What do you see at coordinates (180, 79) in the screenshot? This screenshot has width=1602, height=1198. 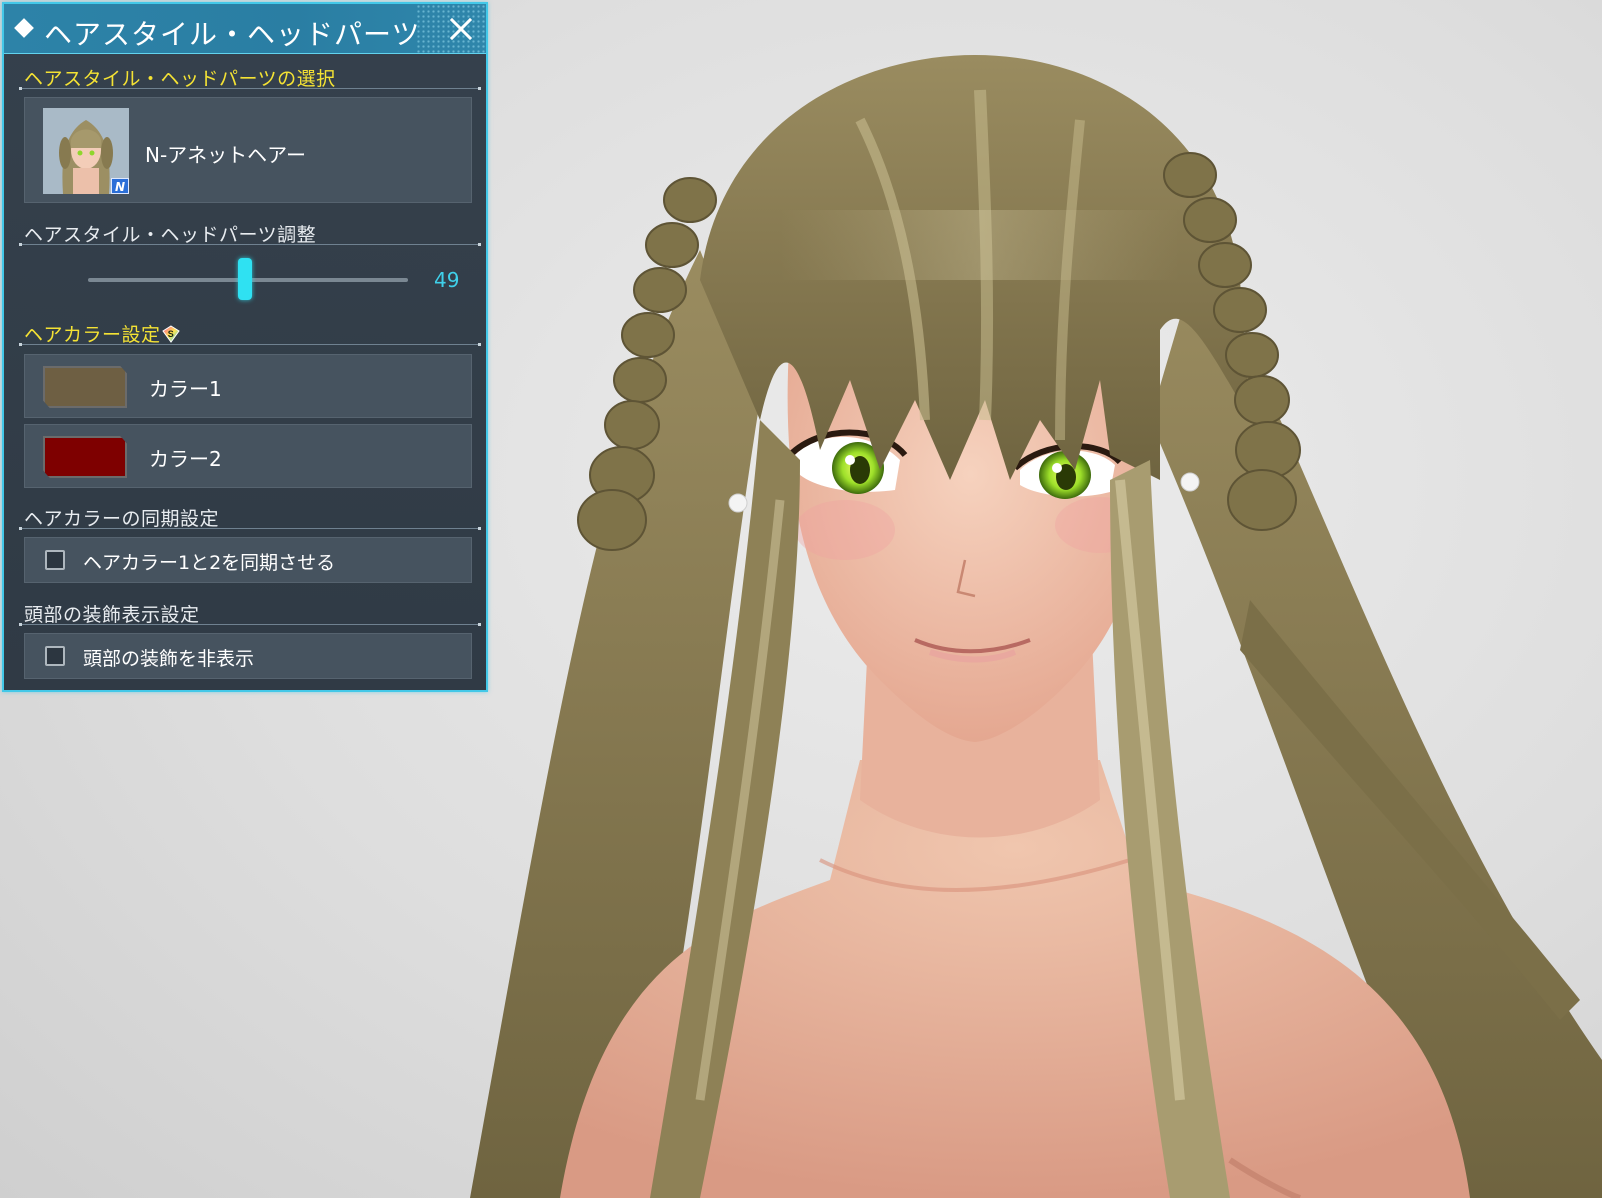 I see `hair-select-section-title: ヘアスタイル・ヘッドパーツの選択` at bounding box center [180, 79].